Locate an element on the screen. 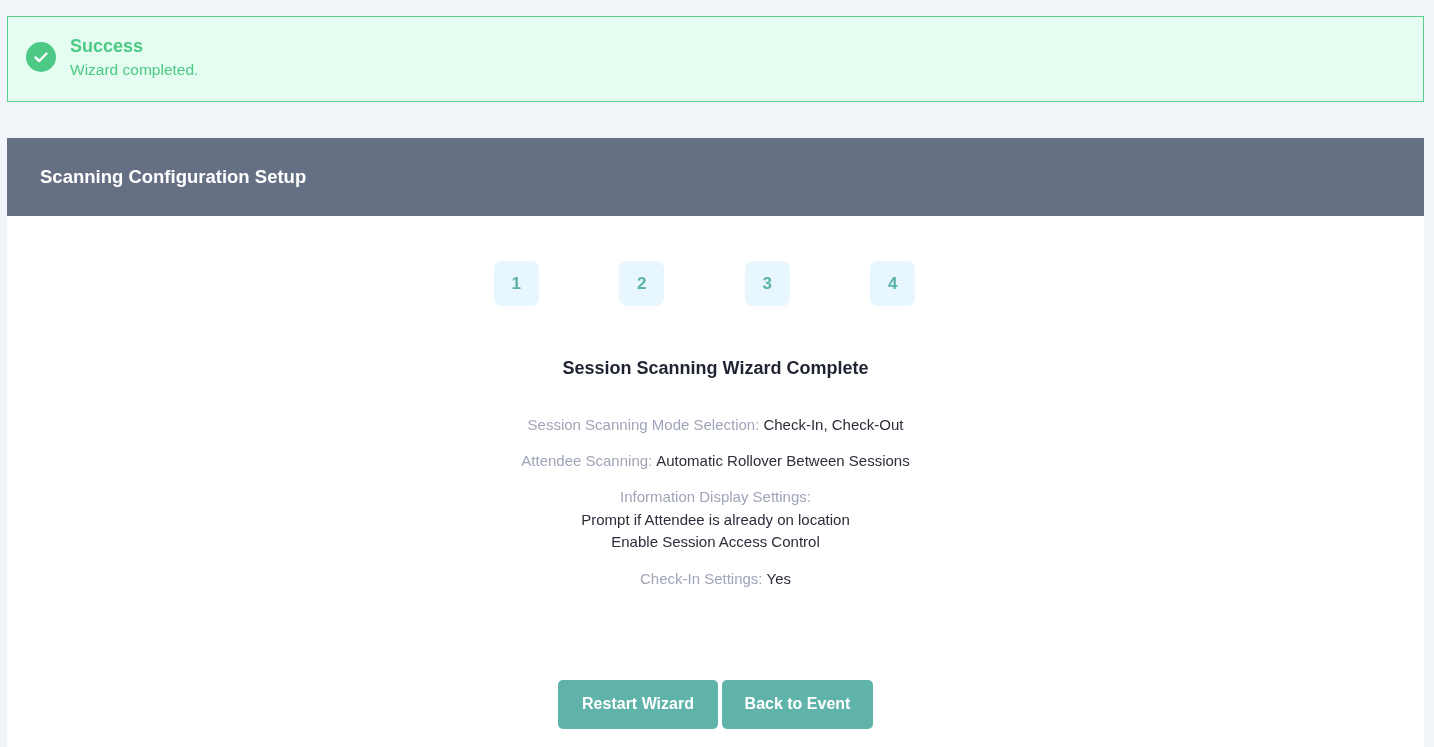 The width and height of the screenshot is (1434, 747). summary-label: Attendee Scanning: is located at coordinates (587, 461).